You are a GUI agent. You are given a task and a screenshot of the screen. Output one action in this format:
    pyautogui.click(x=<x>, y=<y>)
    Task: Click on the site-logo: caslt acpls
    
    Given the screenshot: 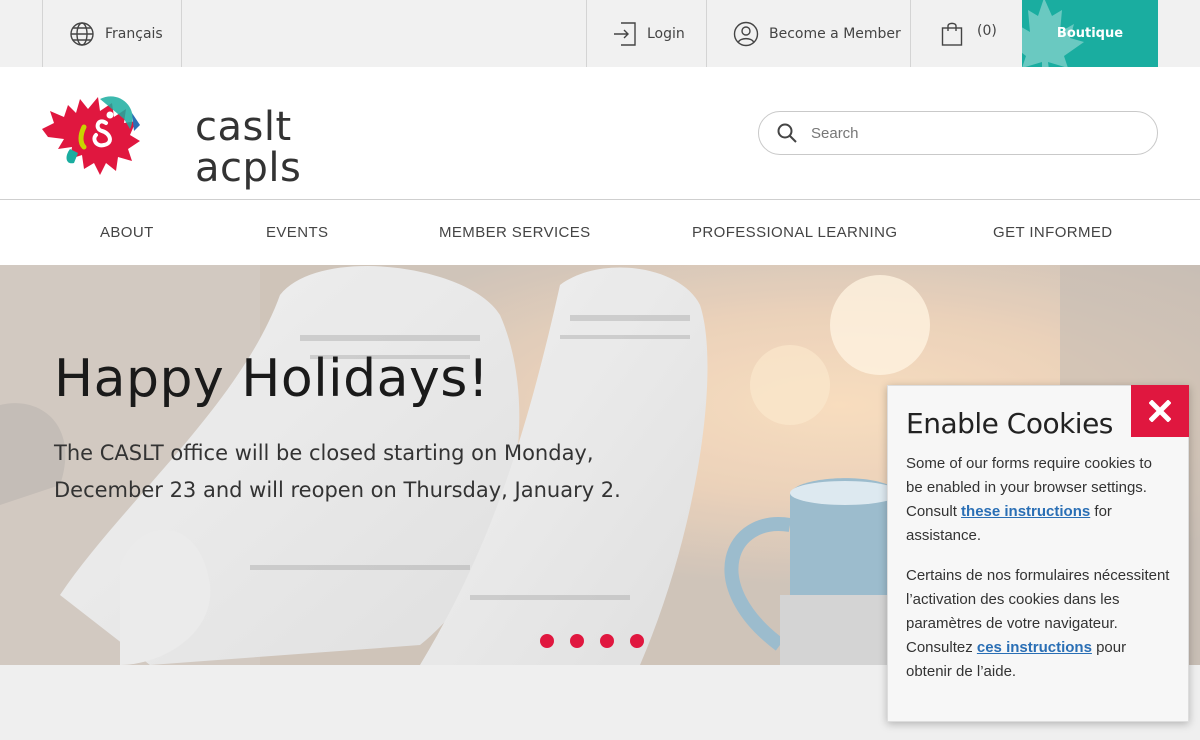 What is the action you would take?
    pyautogui.click(x=170, y=139)
    